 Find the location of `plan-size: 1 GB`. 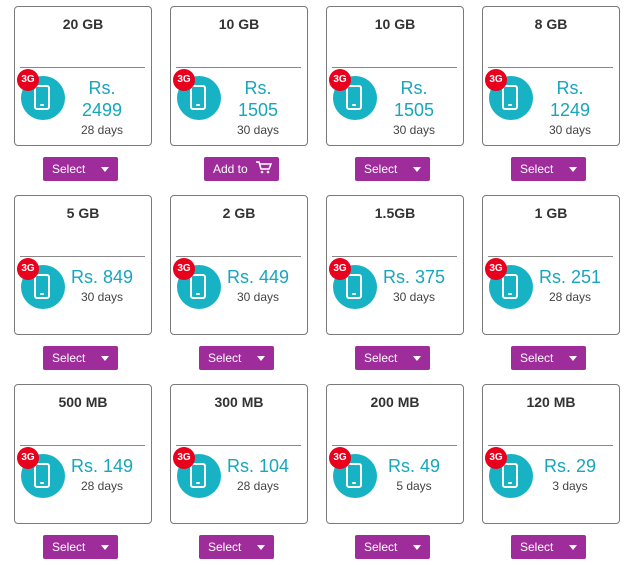

plan-size: 1 GB is located at coordinates (551, 213).